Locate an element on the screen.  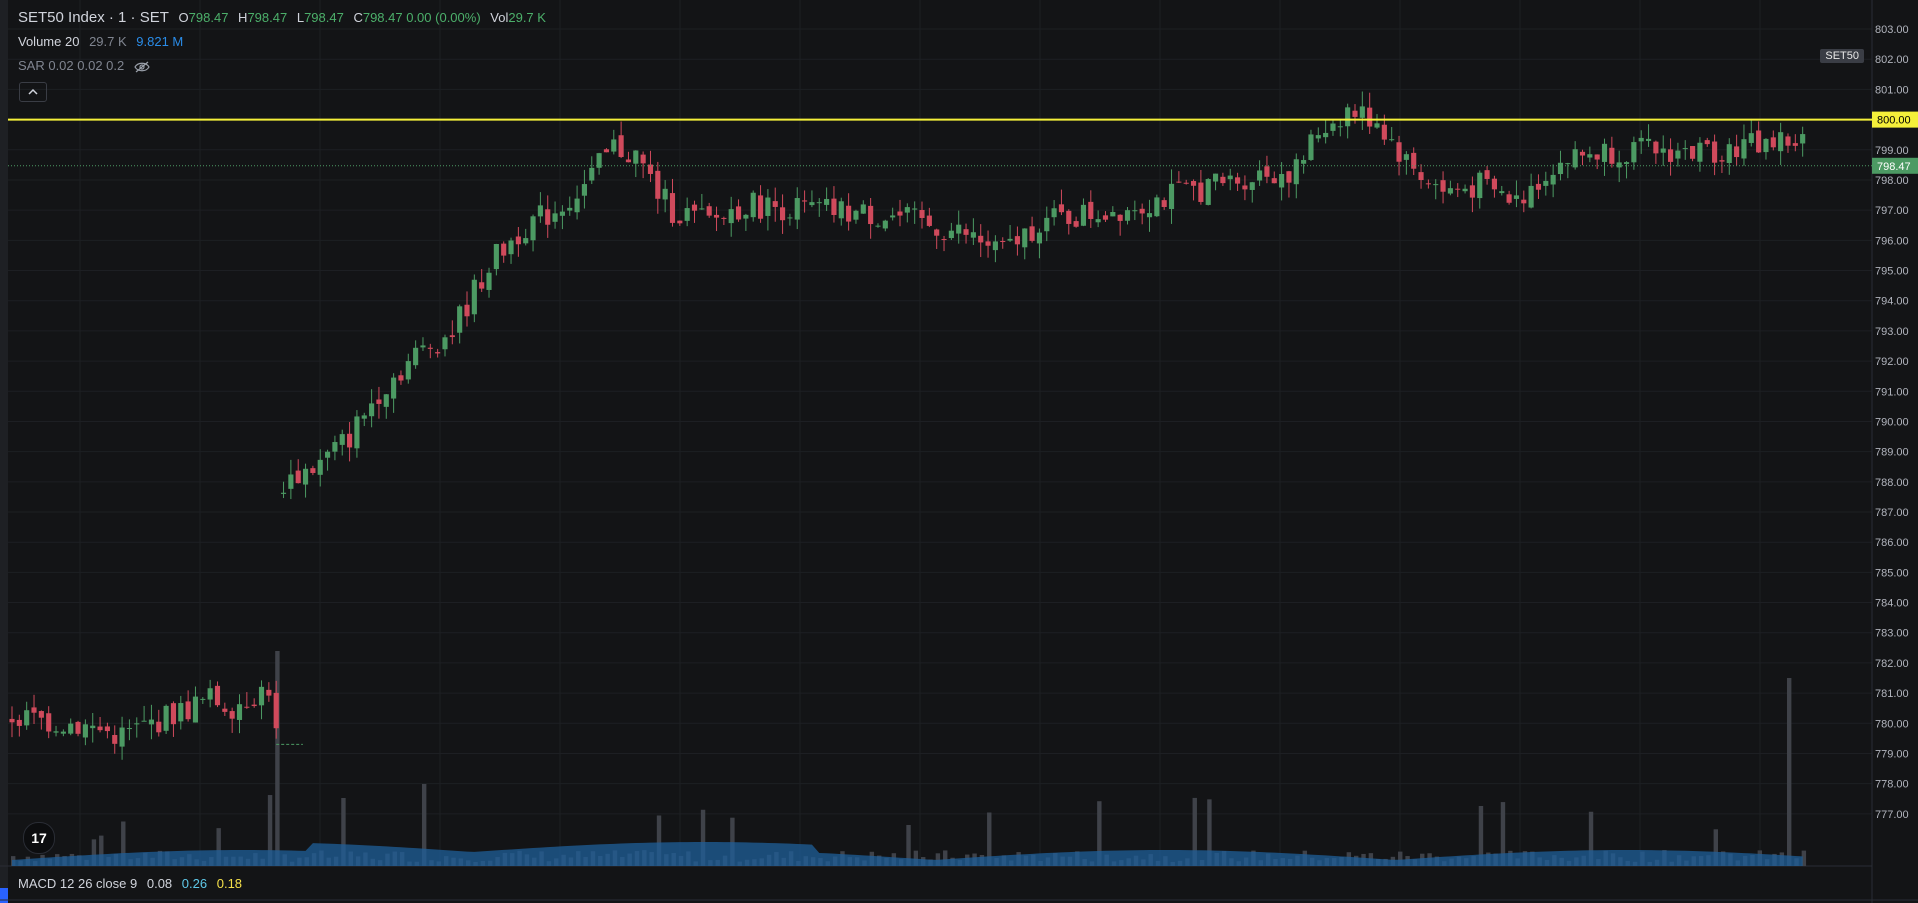
volume-bar is located at coordinates (1789, 772).